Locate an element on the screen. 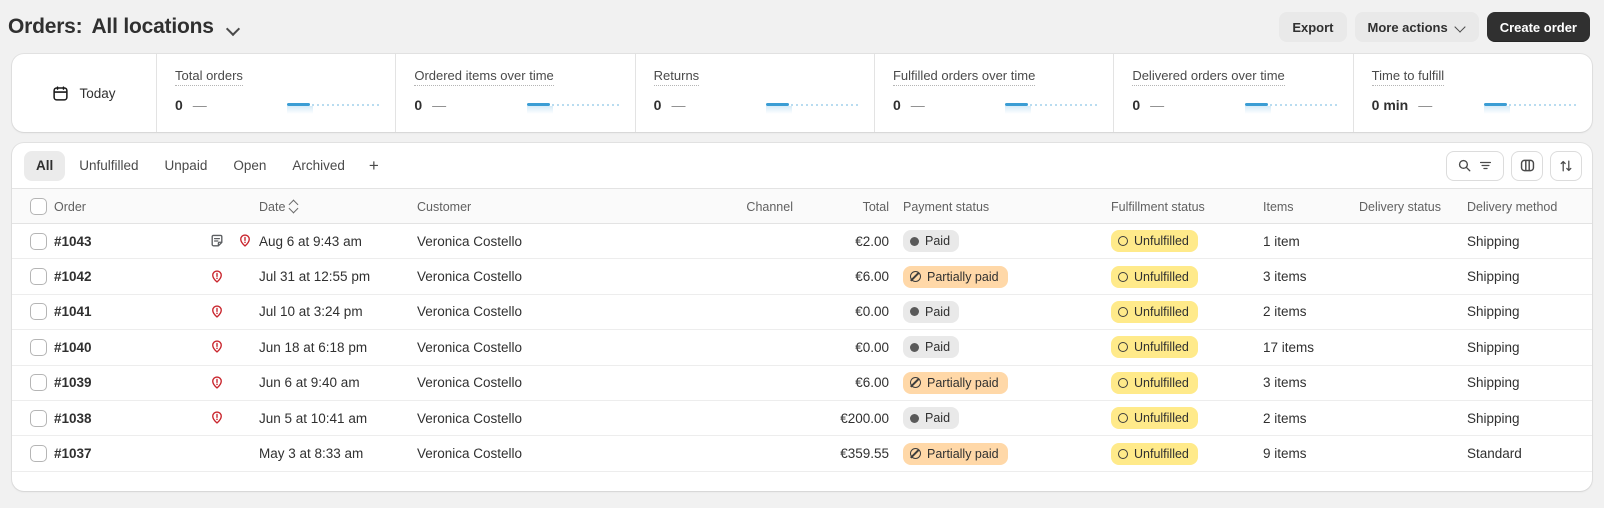  edit-columns-button is located at coordinates (1527, 165).